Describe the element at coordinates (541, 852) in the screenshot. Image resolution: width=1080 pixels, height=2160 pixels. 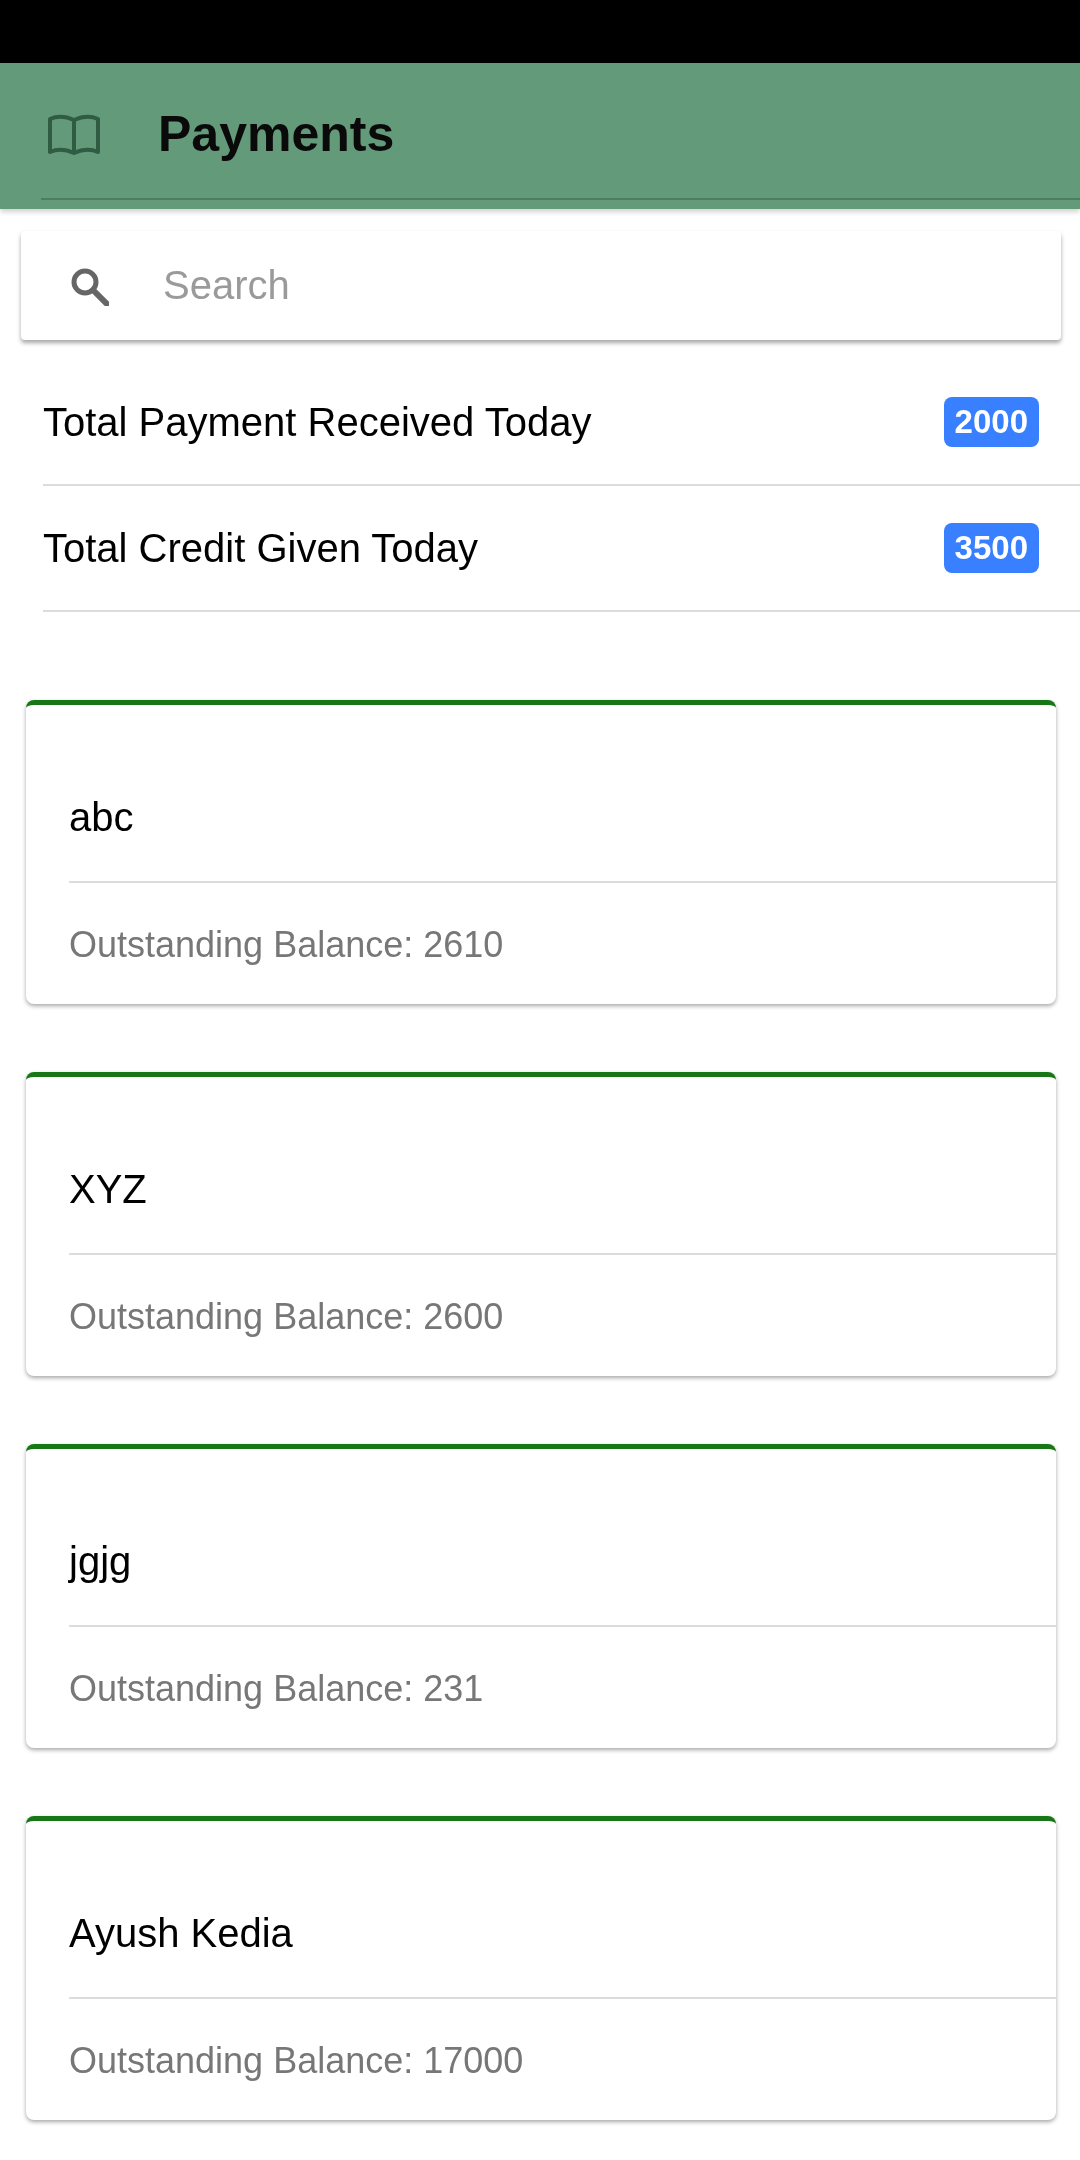
I see `customer-card: abc Outstanding Balance: 2610` at that location.